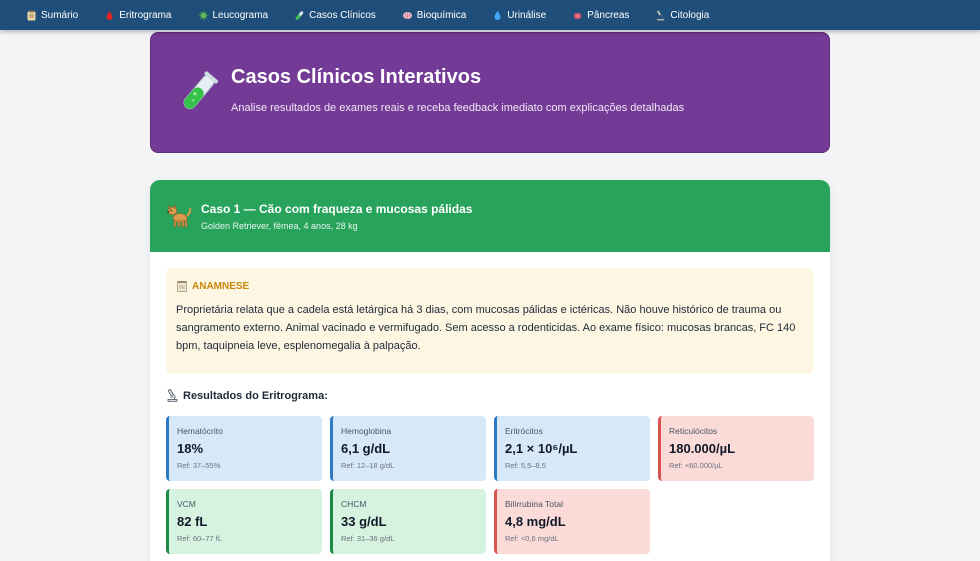  I want to click on case-patient-info: Golden Retriever, fêmea, 4 anos, 28 kg, so click(279, 226).